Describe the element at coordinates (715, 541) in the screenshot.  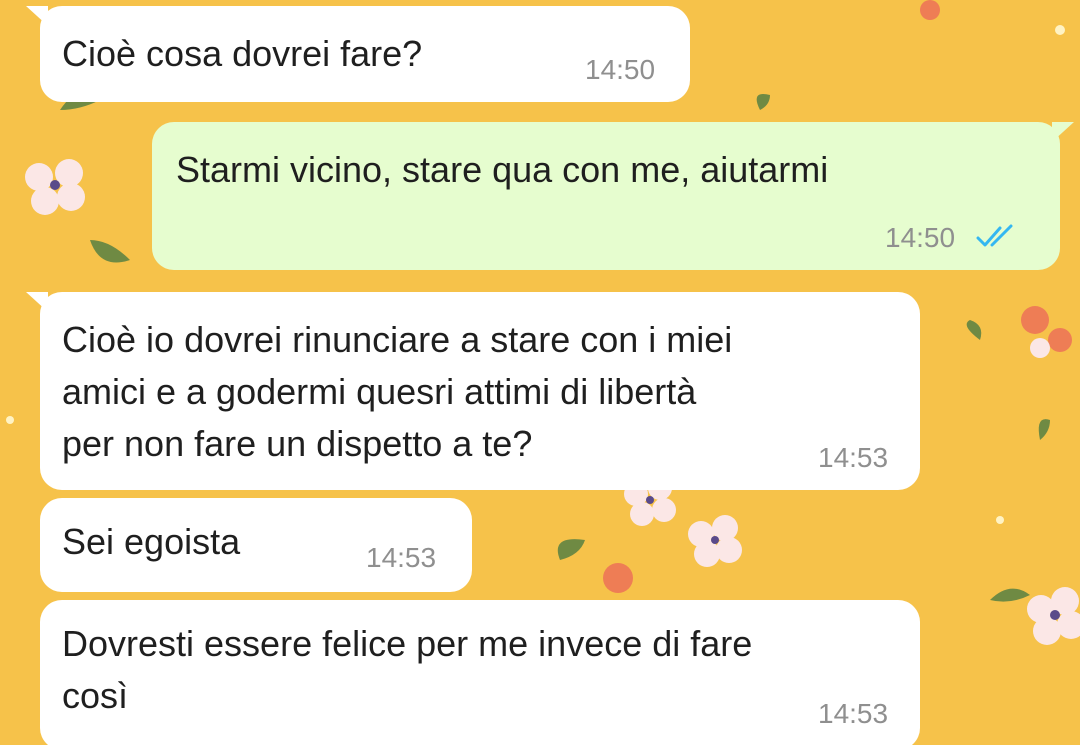
I see `flower-icon` at that location.